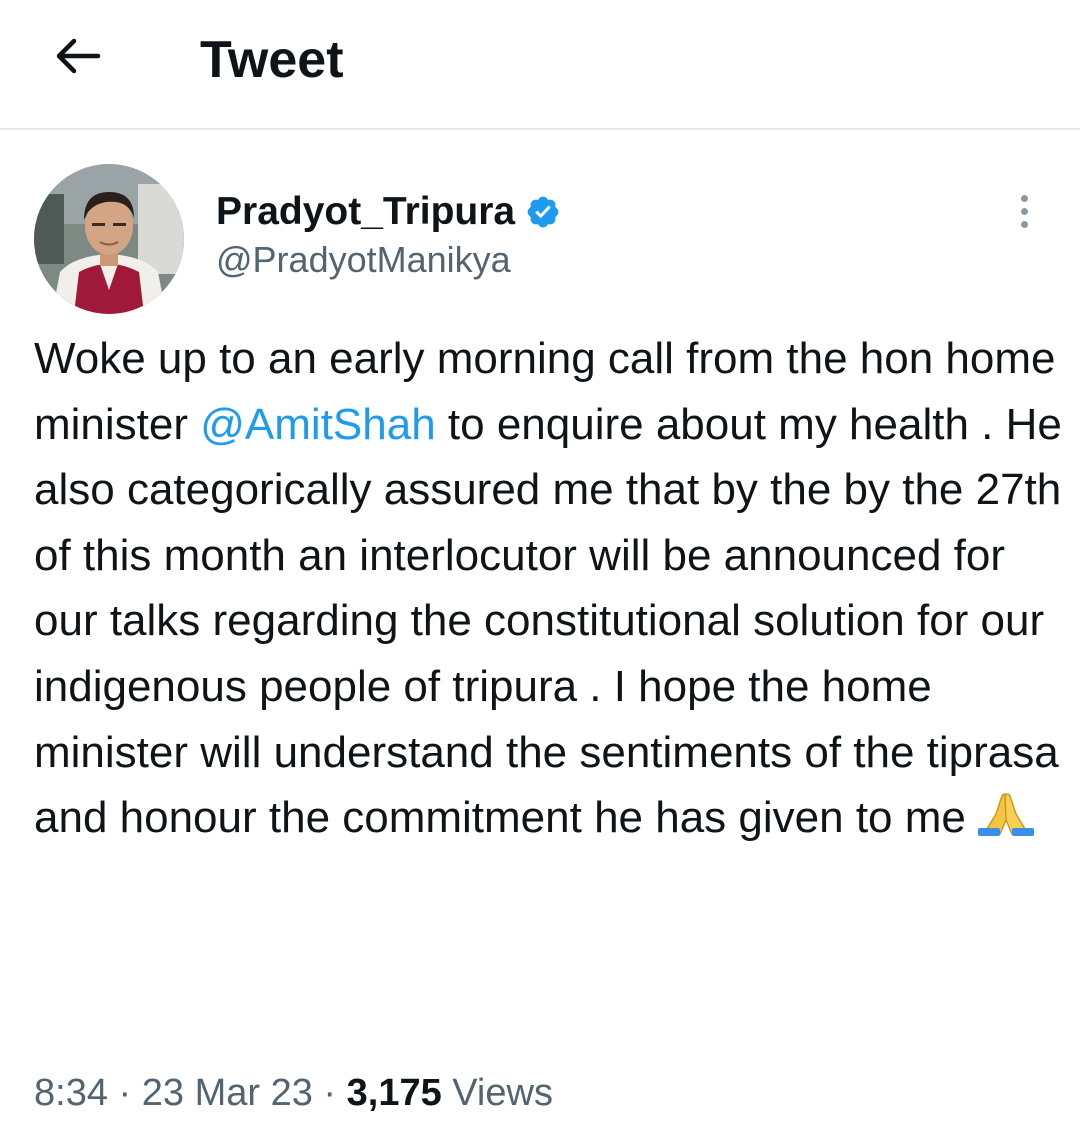  I want to click on mention-link: @AmitShah, so click(317, 424).